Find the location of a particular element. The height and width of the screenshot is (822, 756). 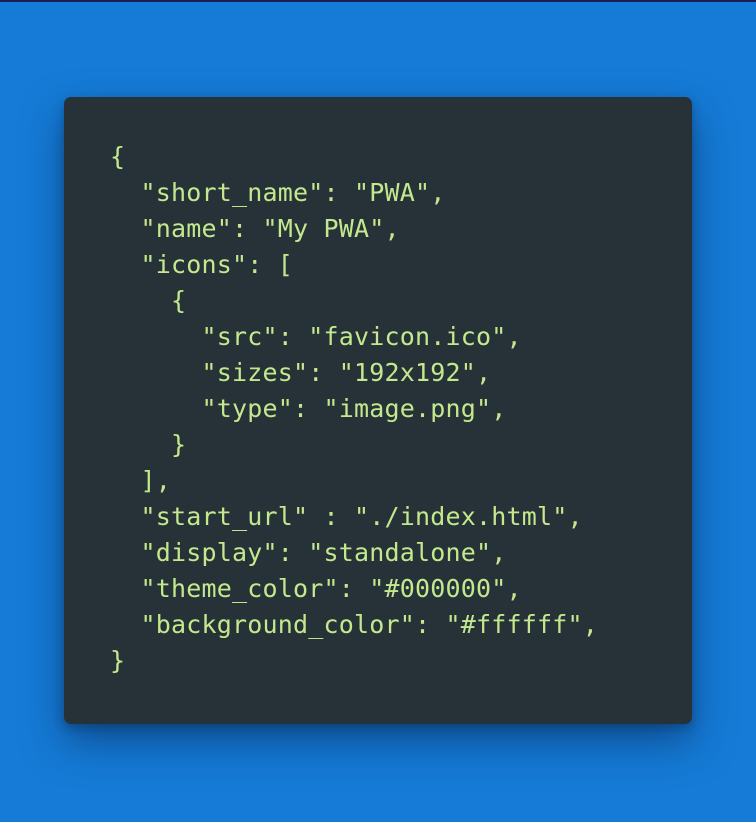

code-line: "icons": [ is located at coordinates (202, 264).